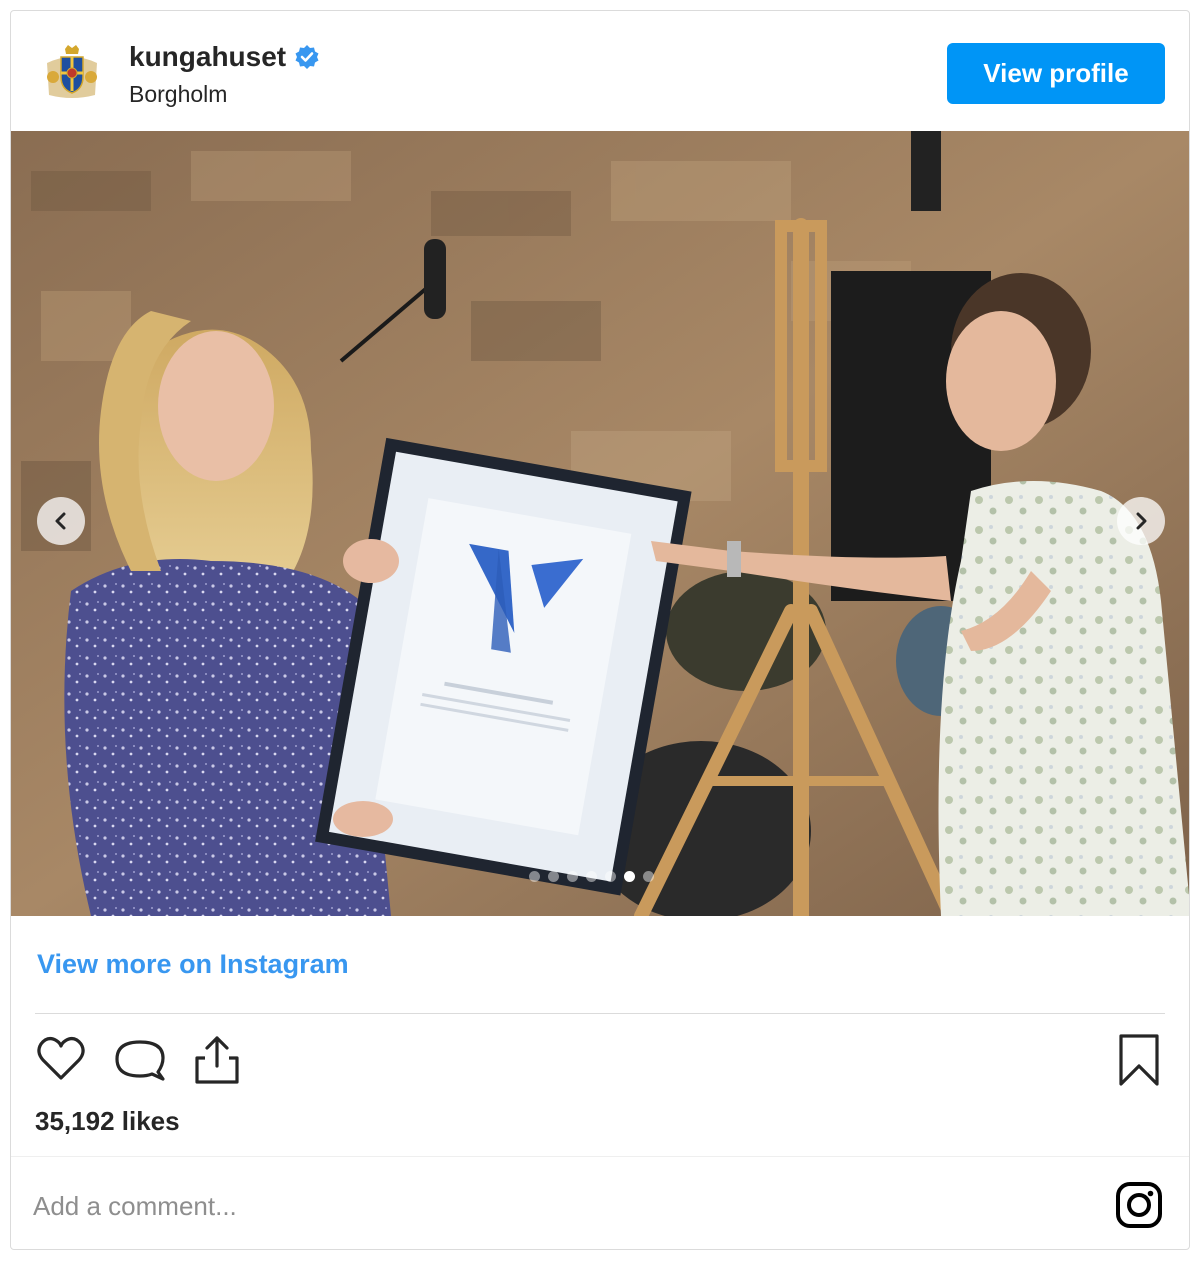 The image size is (1200, 1264). What do you see at coordinates (307, 57) in the screenshot?
I see `verified-badge-icon` at bounding box center [307, 57].